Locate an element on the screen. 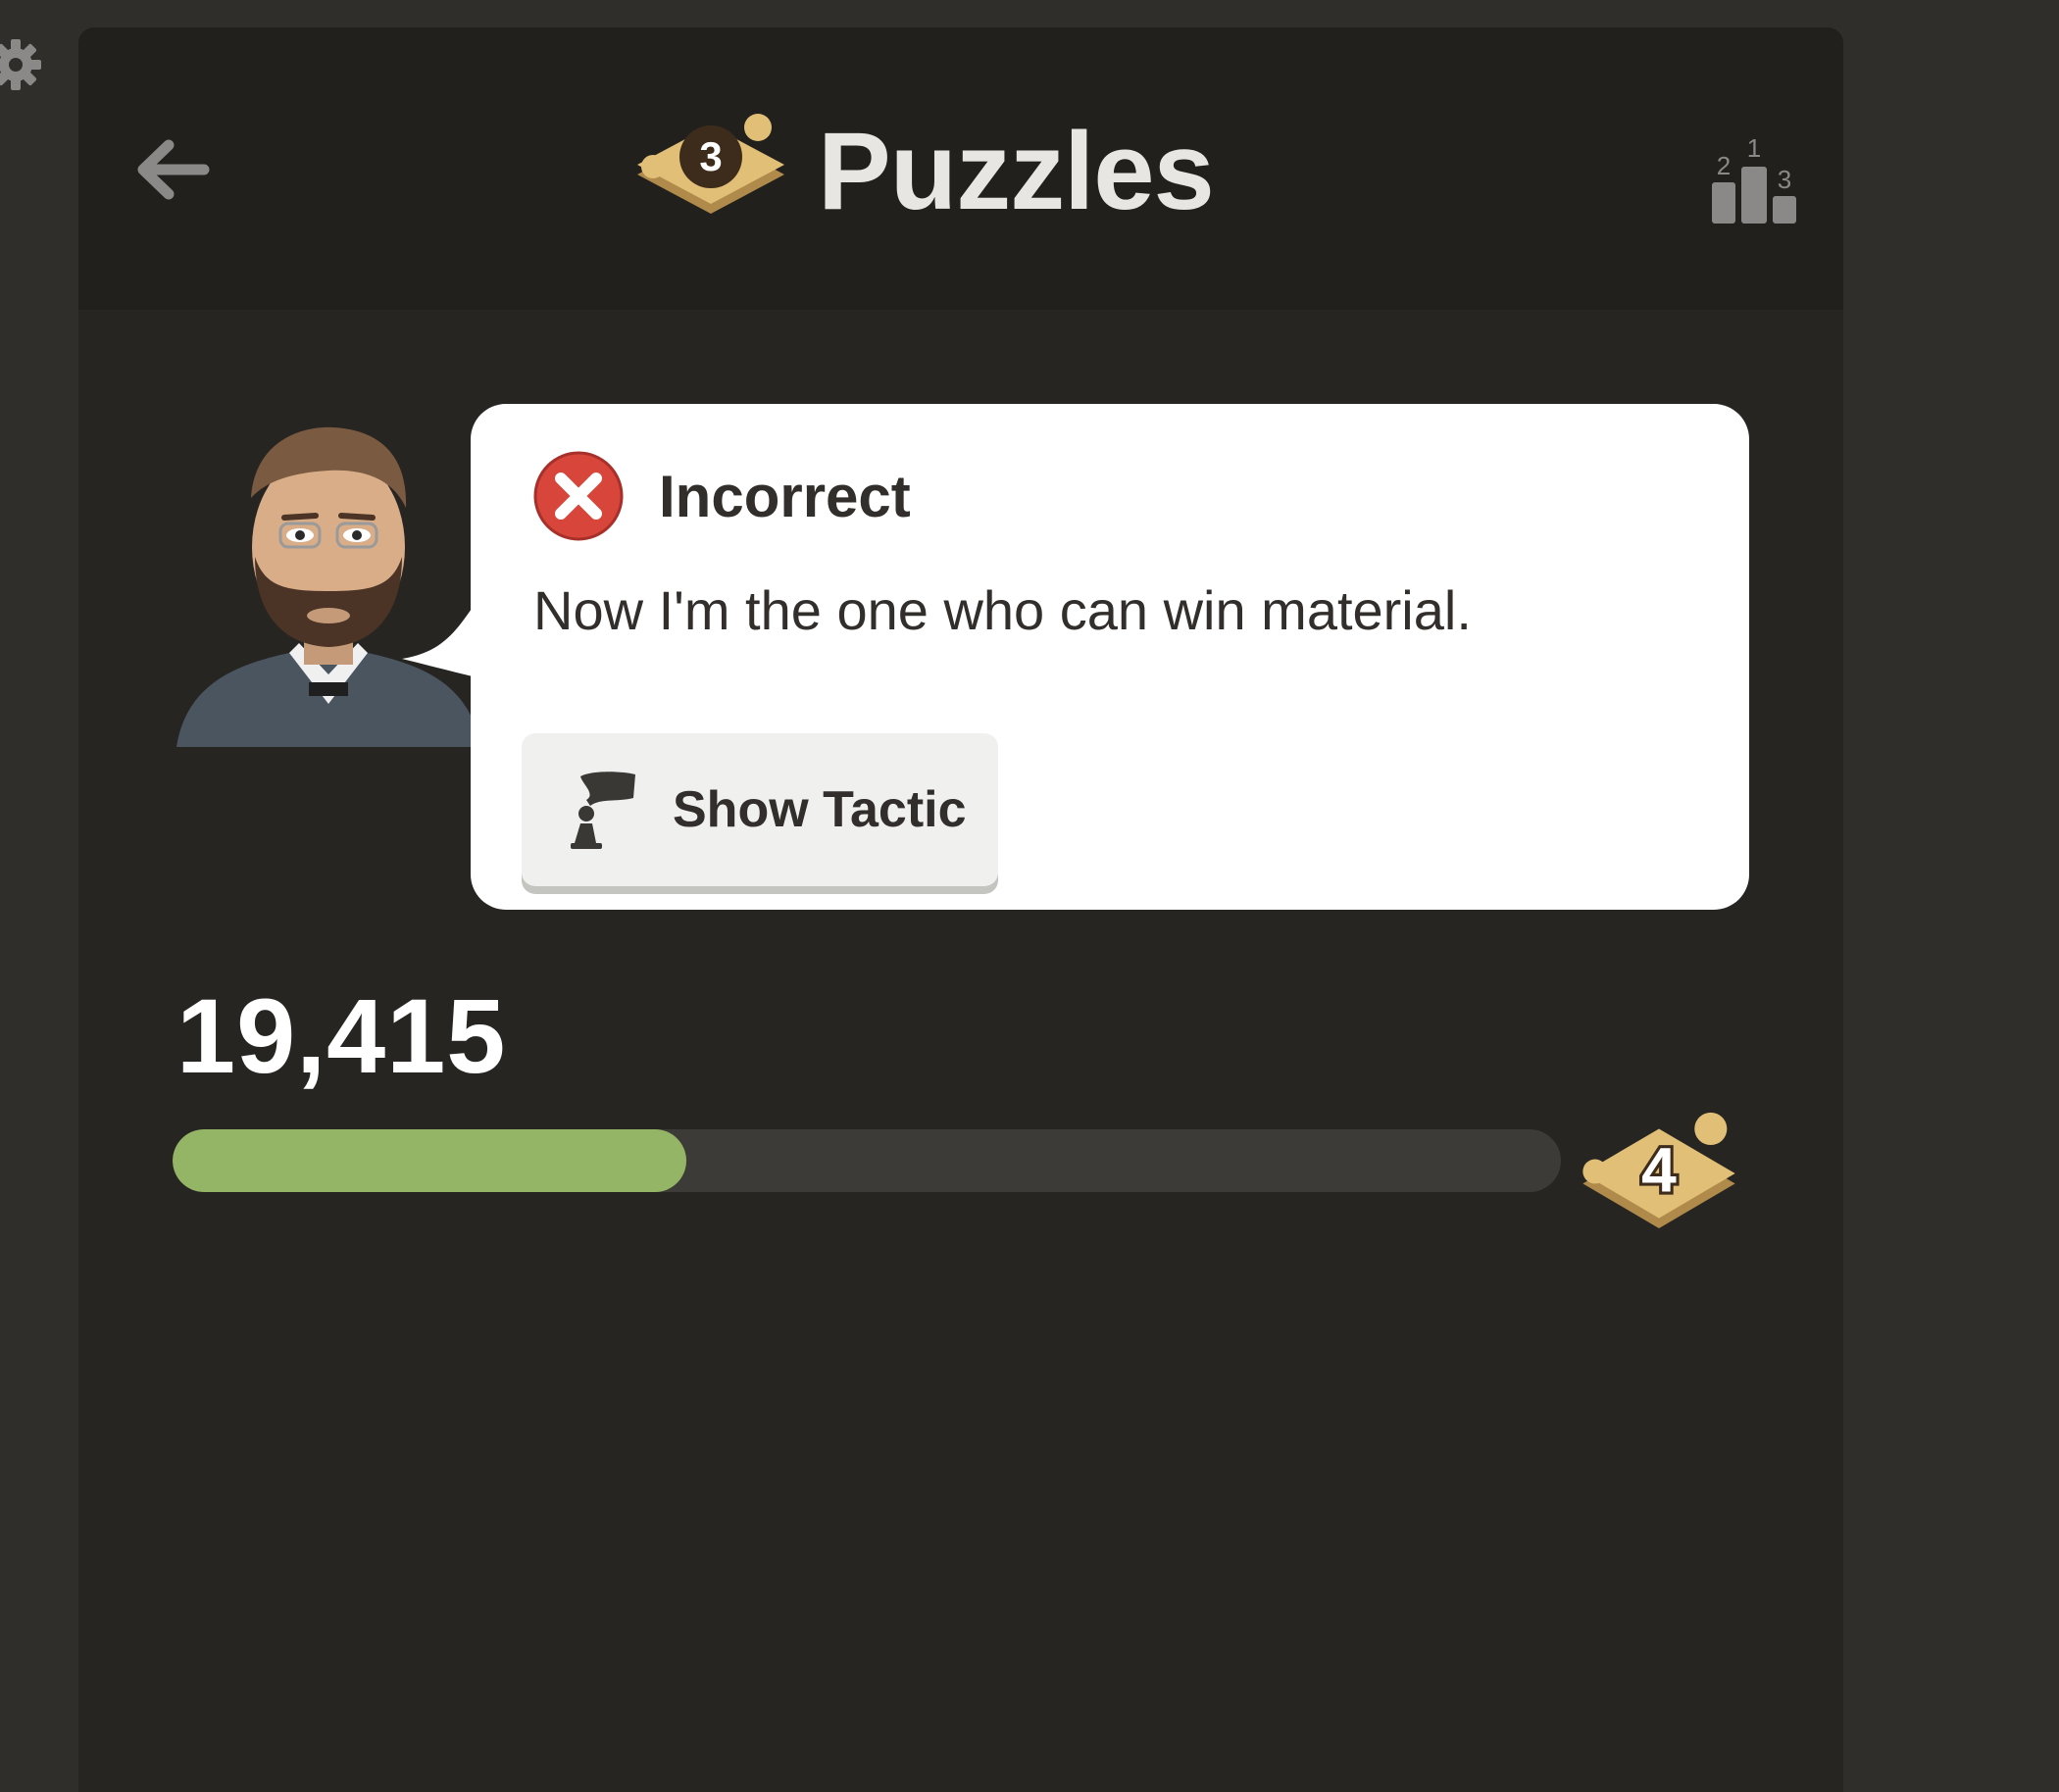 The image size is (2059, 1792). feedback-status-row: Incorrect is located at coordinates (722, 496).